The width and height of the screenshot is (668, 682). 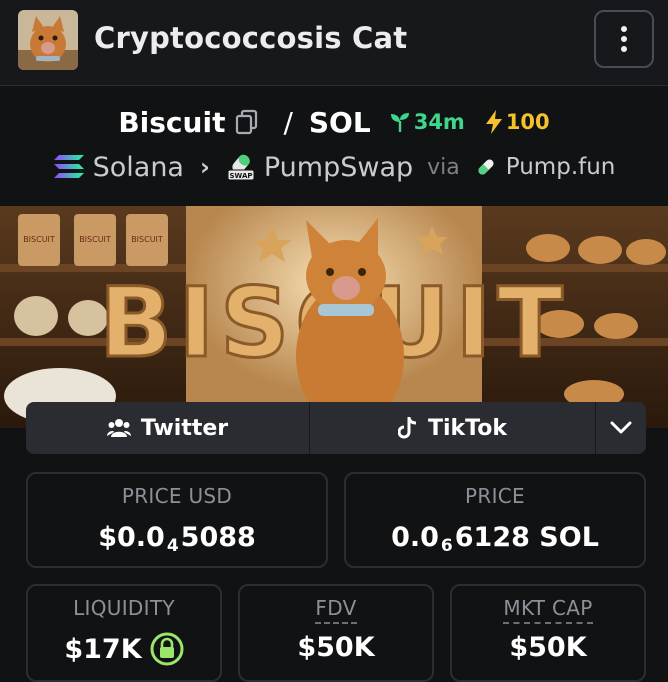 What do you see at coordinates (493, 122) in the screenshot?
I see `lightning-icon` at bounding box center [493, 122].